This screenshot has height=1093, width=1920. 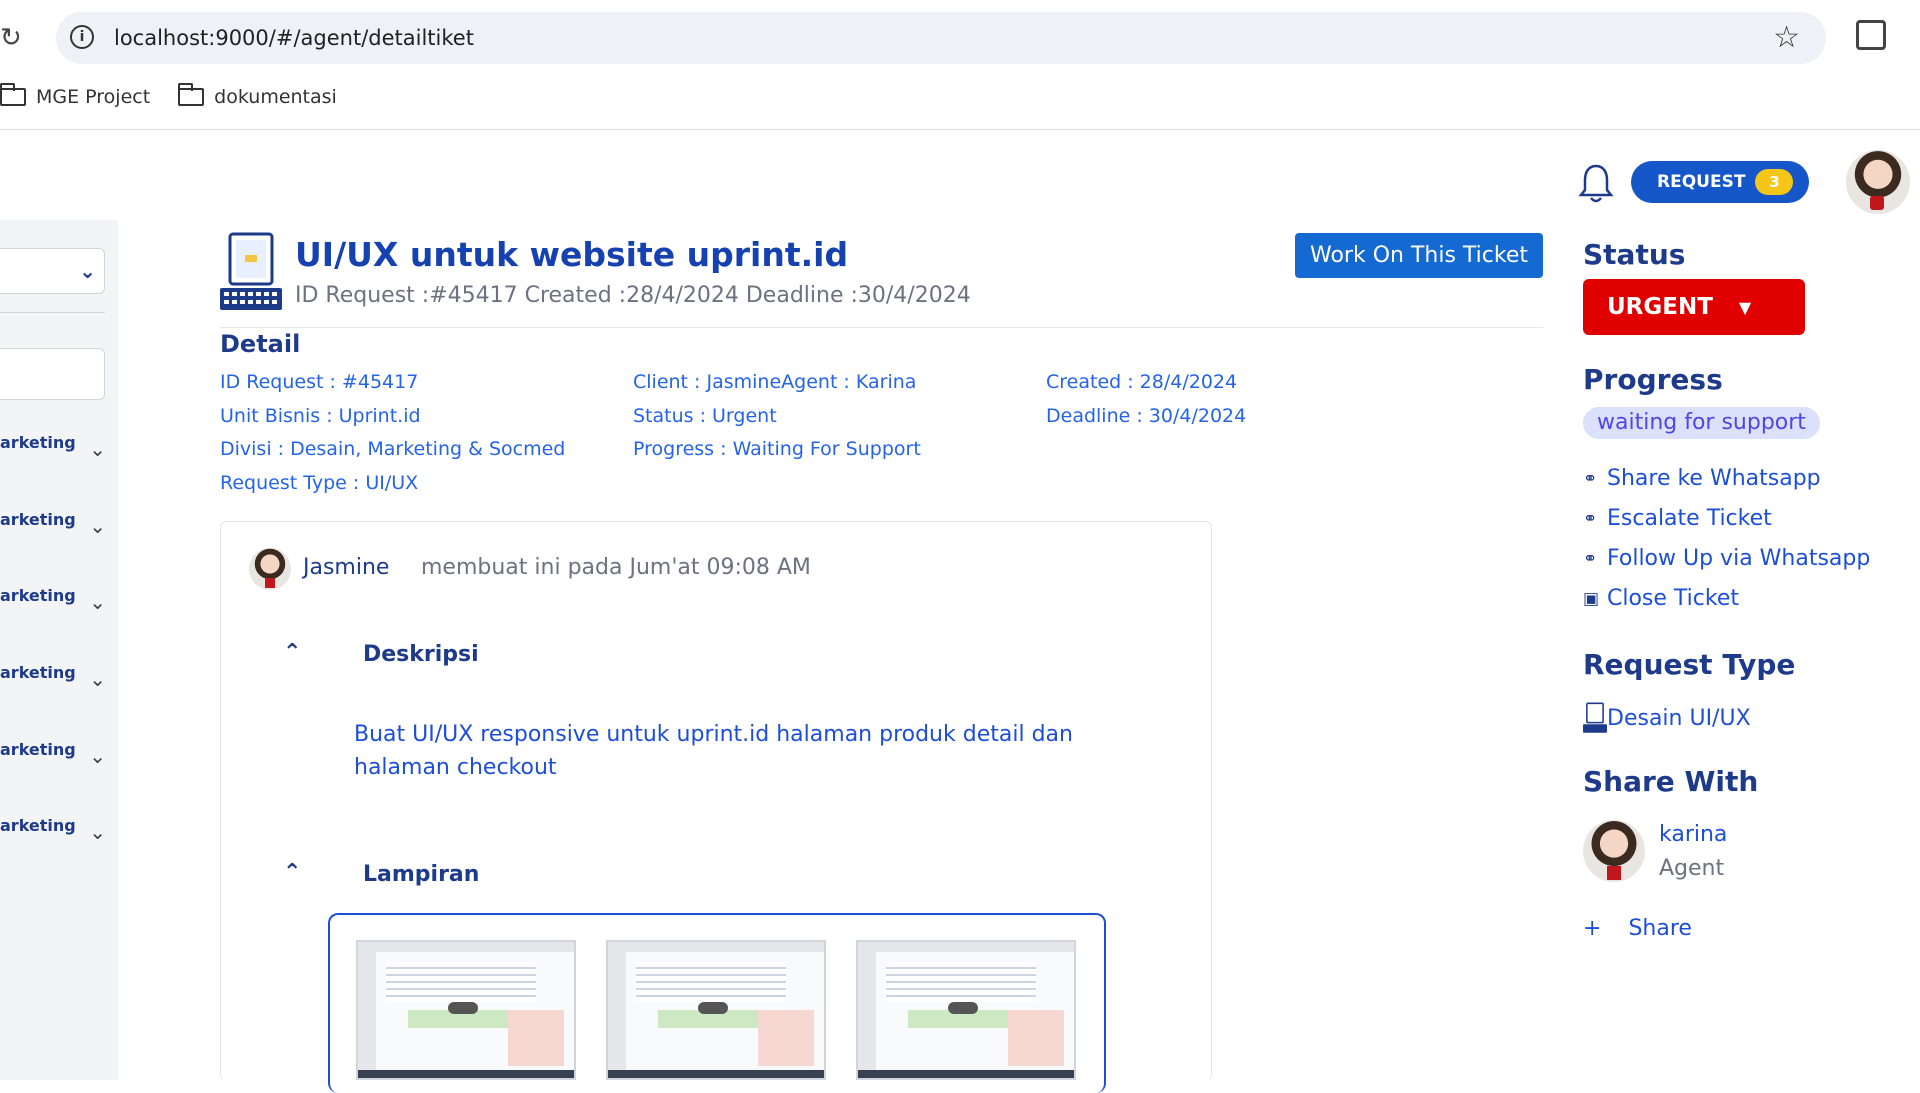 I want to click on extensions-icon, so click(x=1871, y=35).